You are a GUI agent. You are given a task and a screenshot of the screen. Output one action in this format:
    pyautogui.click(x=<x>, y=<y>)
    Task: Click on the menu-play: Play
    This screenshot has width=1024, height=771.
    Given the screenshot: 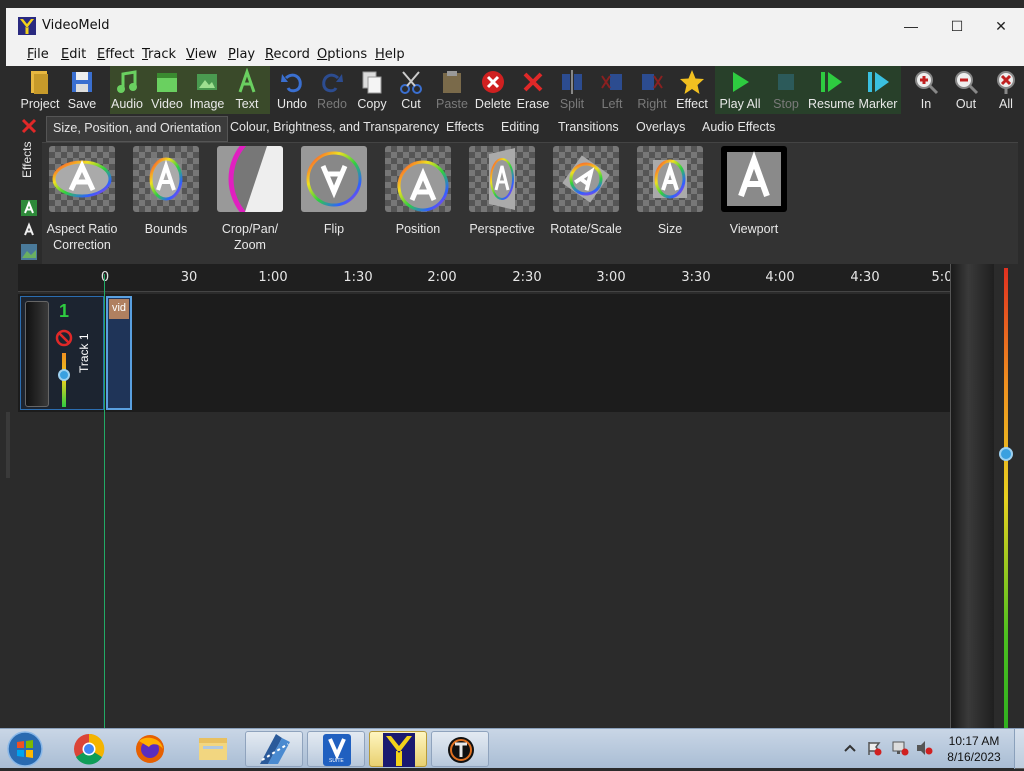 What is the action you would take?
    pyautogui.click(x=241, y=54)
    